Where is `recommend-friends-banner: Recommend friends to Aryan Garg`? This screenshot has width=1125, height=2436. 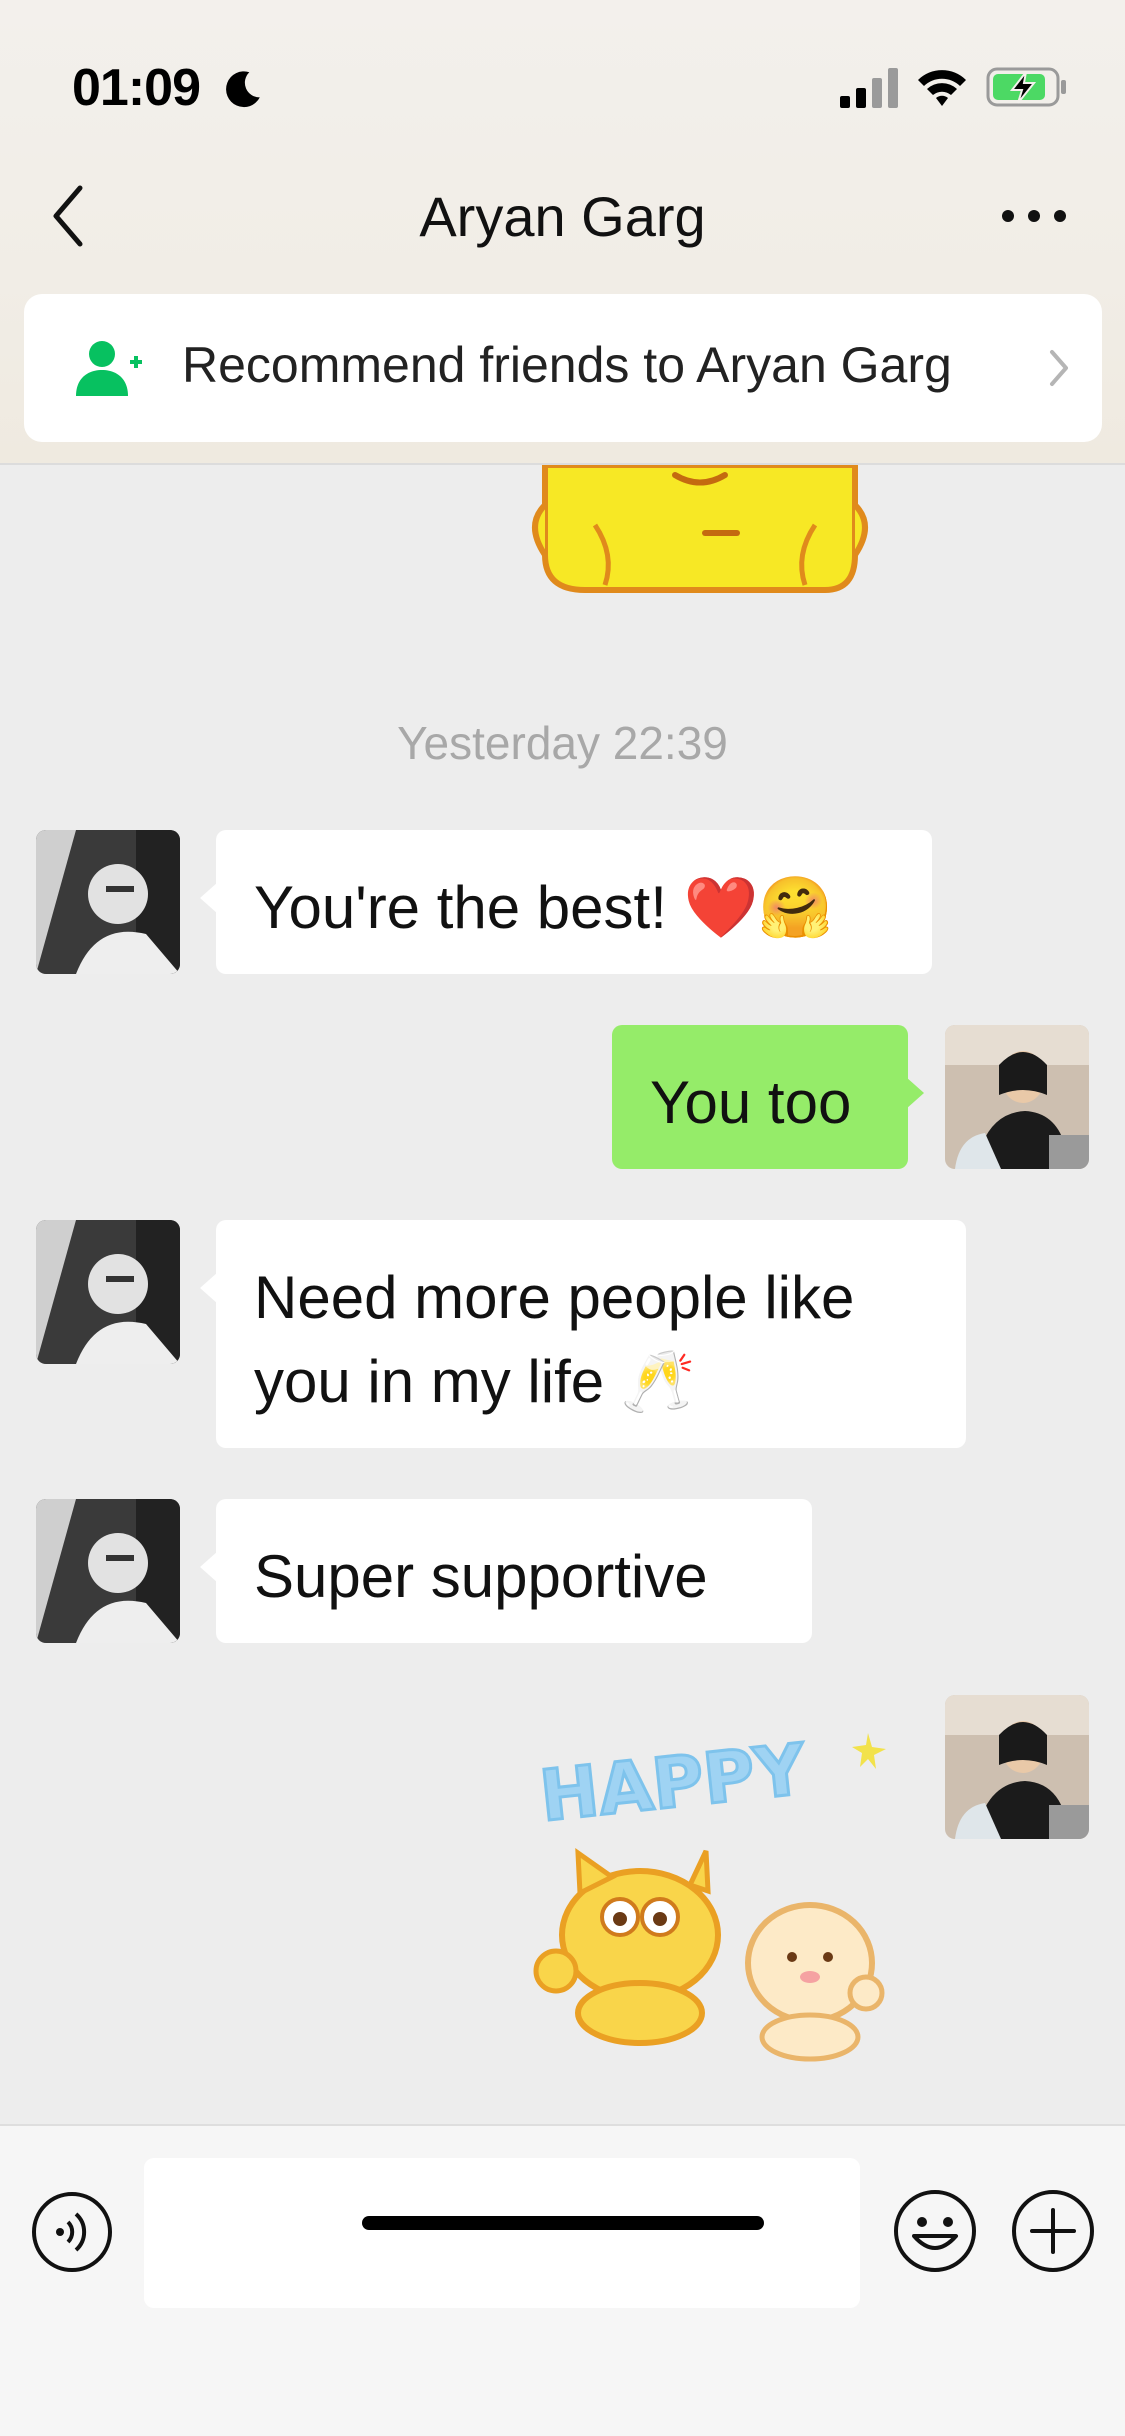 recommend-friends-banner: Recommend friends to Aryan Garg is located at coordinates (563, 368).